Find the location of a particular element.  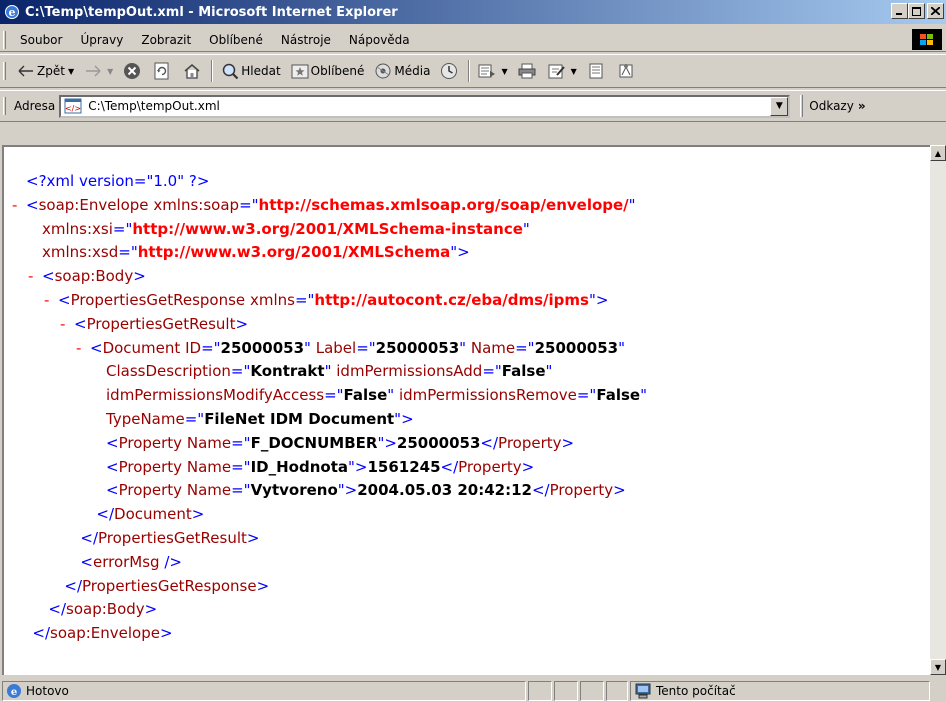

ie-logo-icon: e is located at coordinates (12, 12).